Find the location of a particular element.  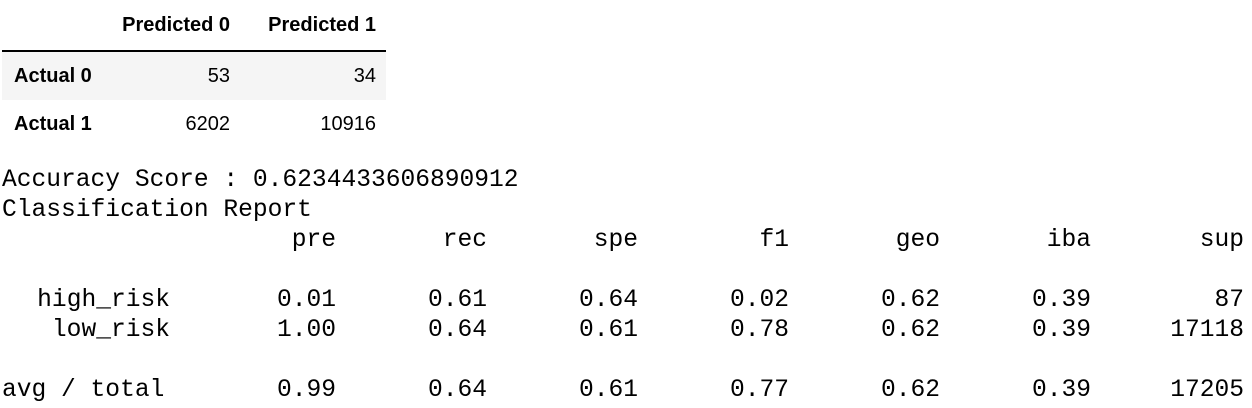

table-corner-cell is located at coordinates (59, 26).